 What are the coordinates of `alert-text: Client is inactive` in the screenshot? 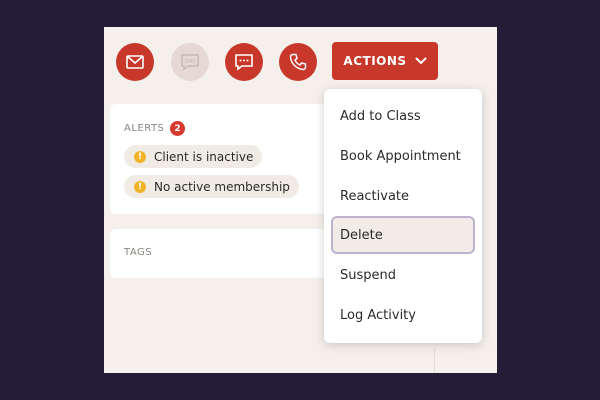 It's located at (204, 156).